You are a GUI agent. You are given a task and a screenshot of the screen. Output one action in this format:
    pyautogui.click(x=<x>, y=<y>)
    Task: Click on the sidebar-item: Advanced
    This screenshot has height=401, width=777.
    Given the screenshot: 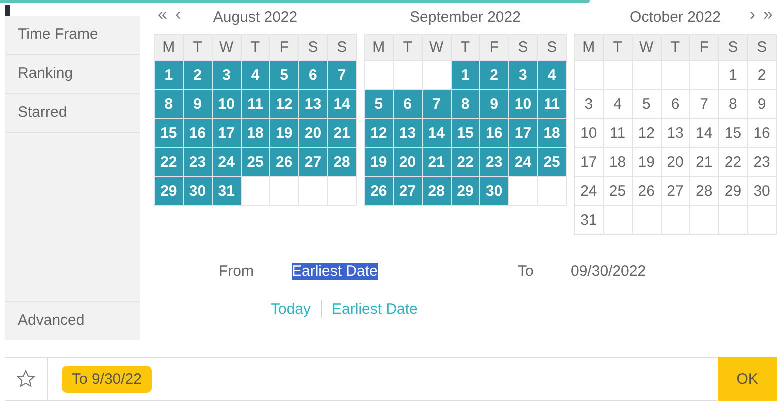 What is the action you would take?
    pyautogui.click(x=72, y=320)
    